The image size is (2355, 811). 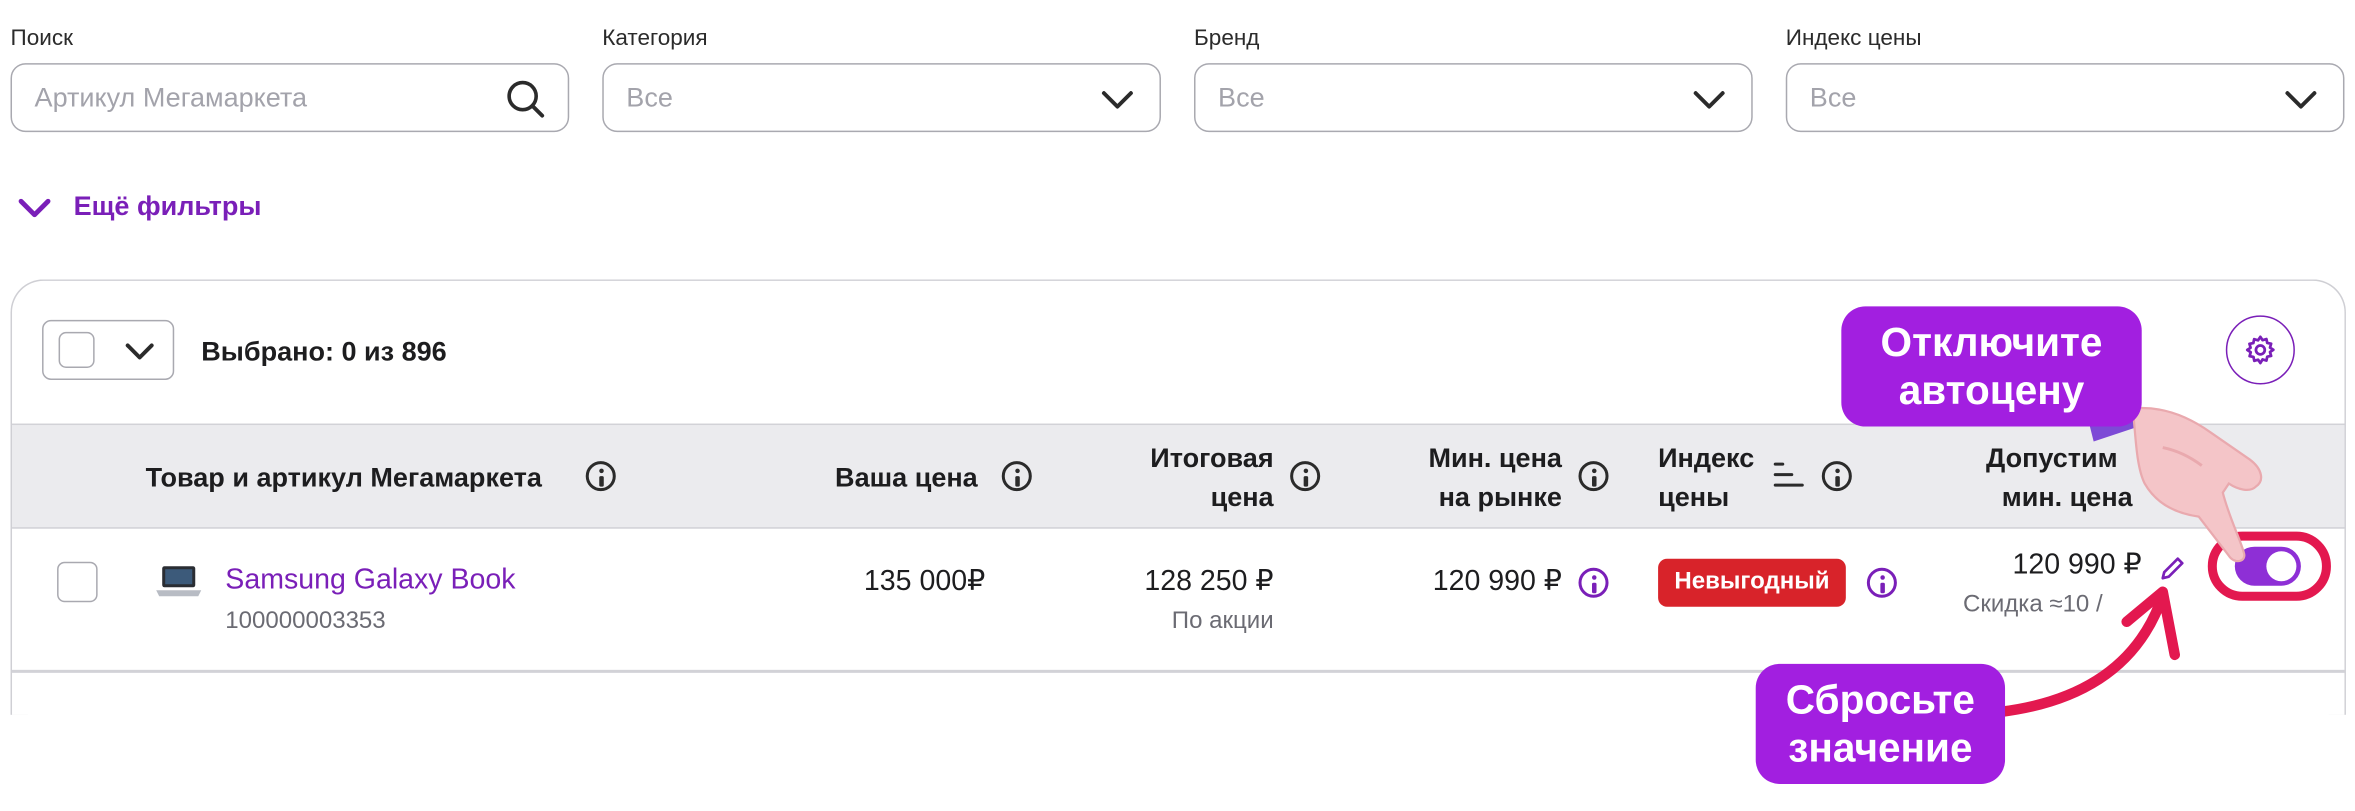 What do you see at coordinates (1991, 342) in the screenshot?
I see `callout-disable-line1: Отключите` at bounding box center [1991, 342].